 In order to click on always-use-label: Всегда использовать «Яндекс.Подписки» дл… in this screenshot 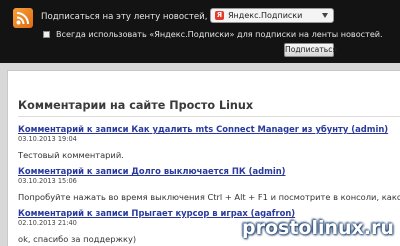, I will do `click(219, 34)`.